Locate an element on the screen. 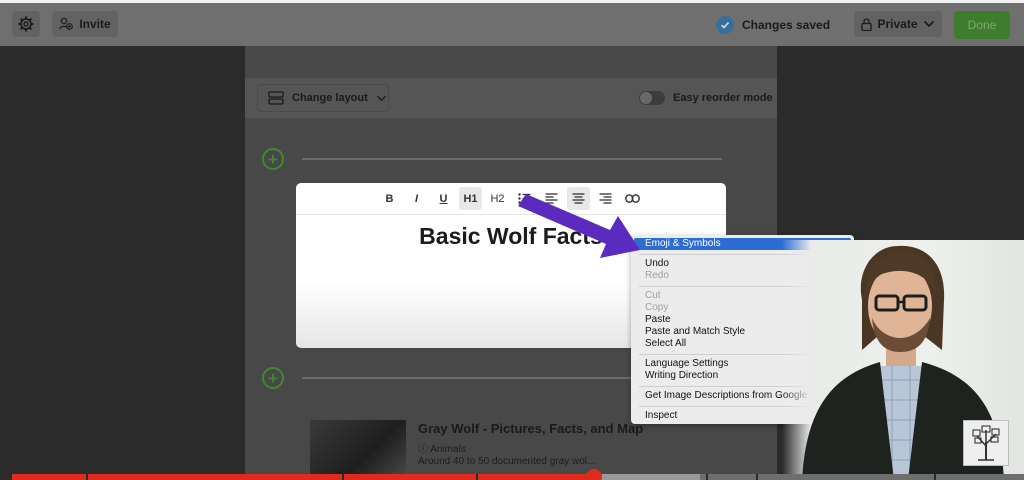 This screenshot has width=1024, height=480. save-status: Changes saved is located at coordinates (773, 25).